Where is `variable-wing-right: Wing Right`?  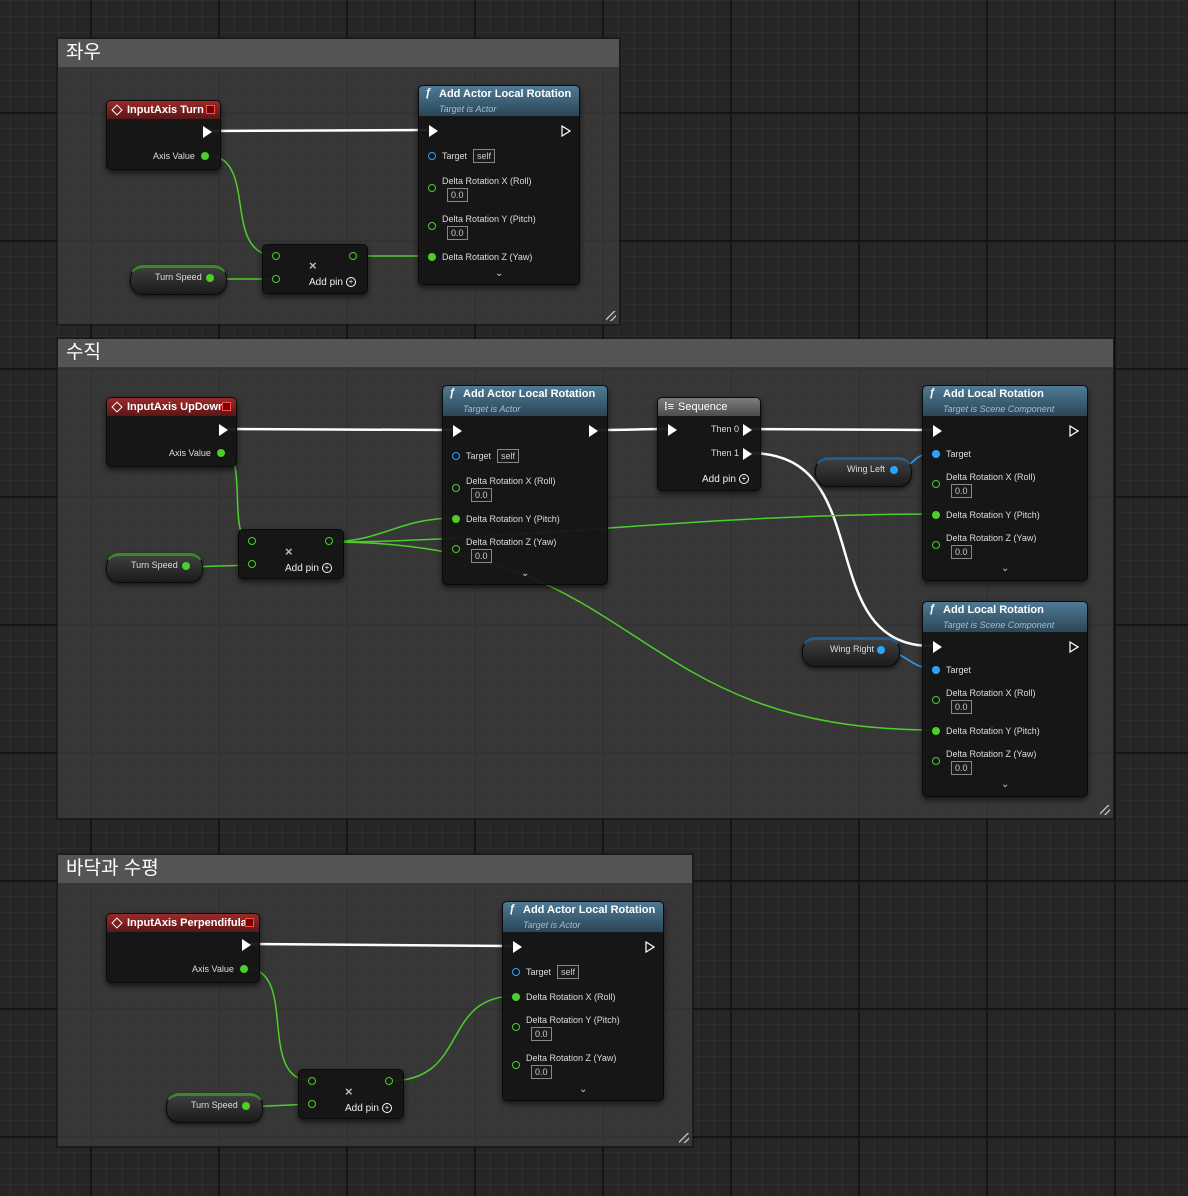 variable-wing-right: Wing Right is located at coordinates (851, 652).